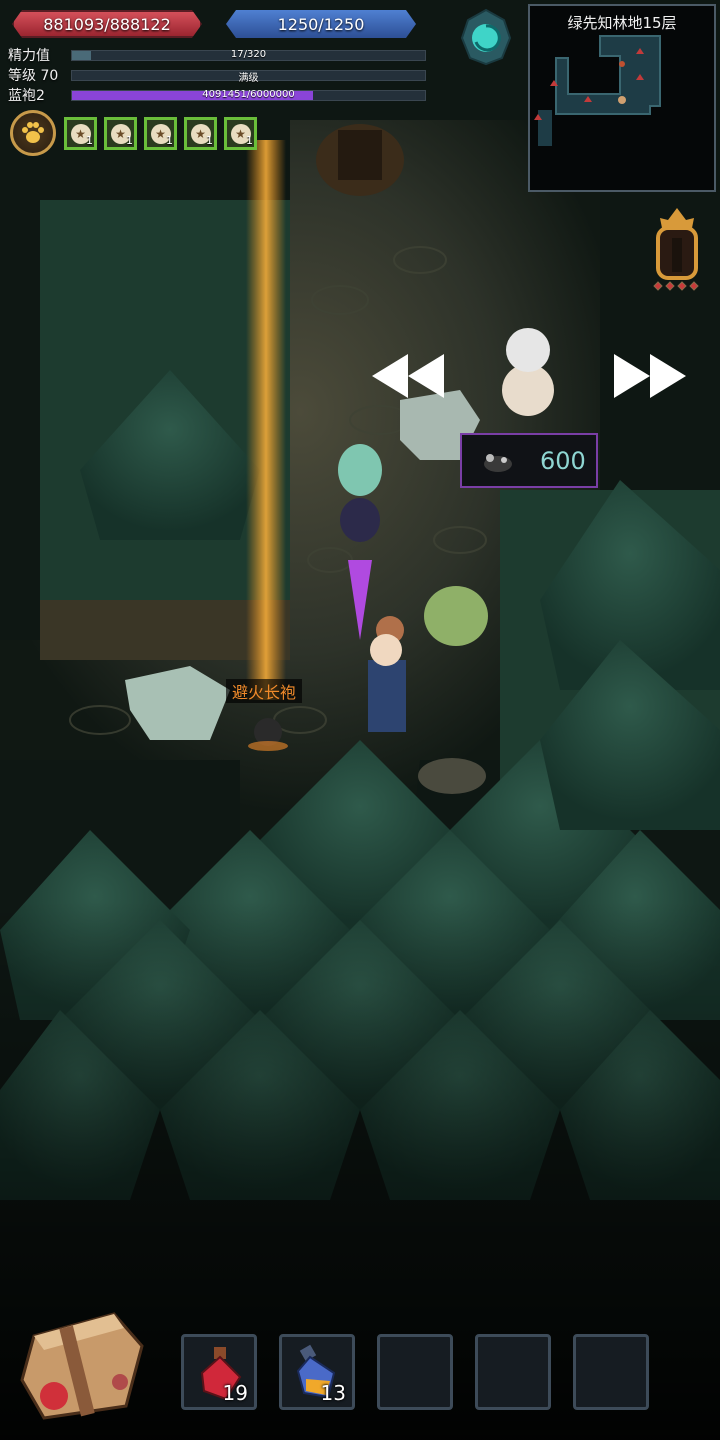 This screenshot has height=1440, width=720. I want to click on portal-icon, so click(486, 37).